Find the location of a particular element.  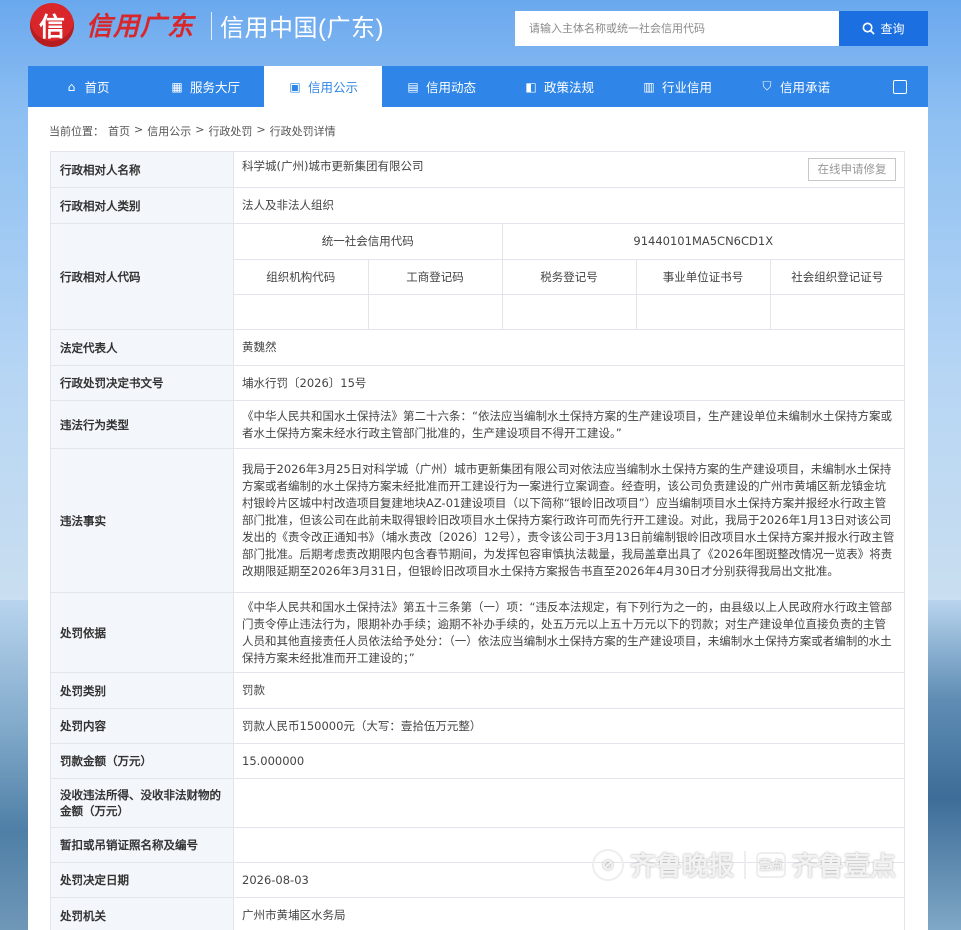

table-row: 行政相对人名称 在线申请修复 科学城(广州)城市更新集团有限公司 is located at coordinates (477, 169).